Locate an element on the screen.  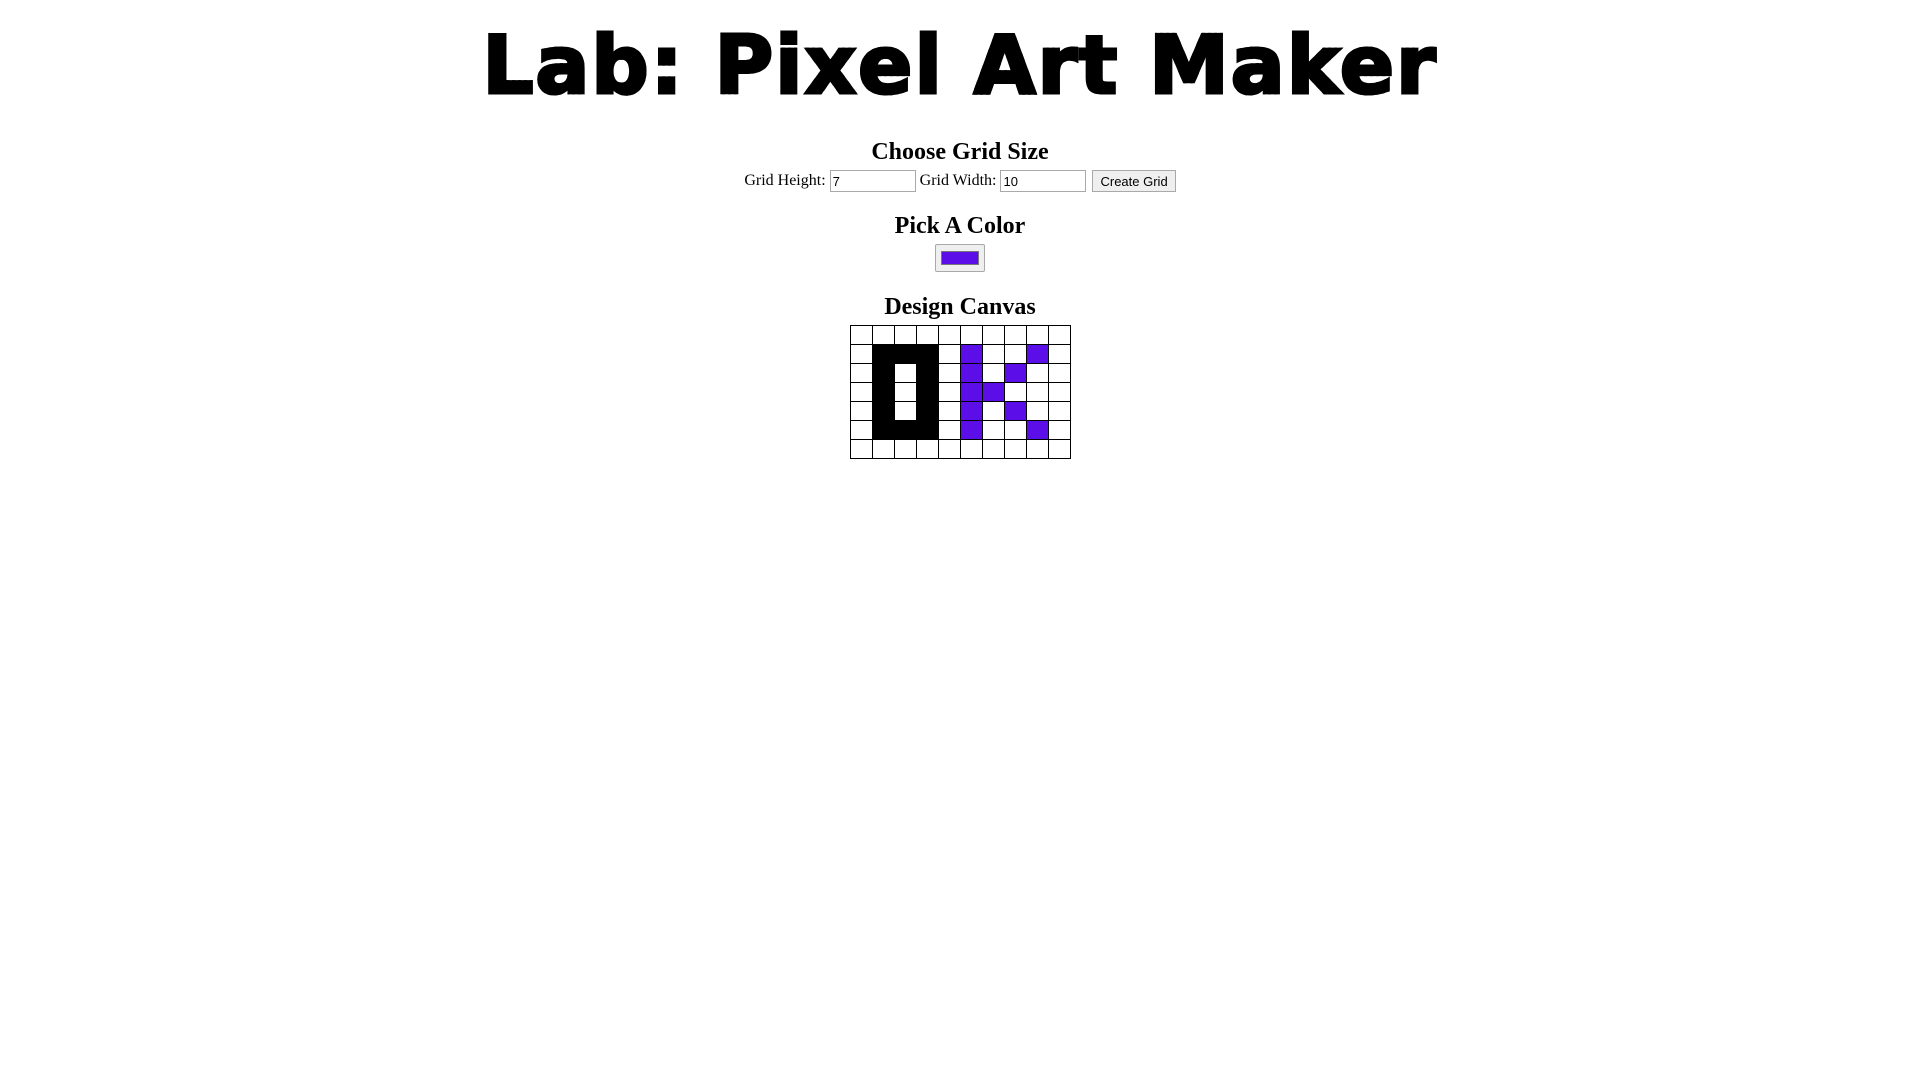
create-grid-button: Create Grid is located at coordinates (1134, 181).